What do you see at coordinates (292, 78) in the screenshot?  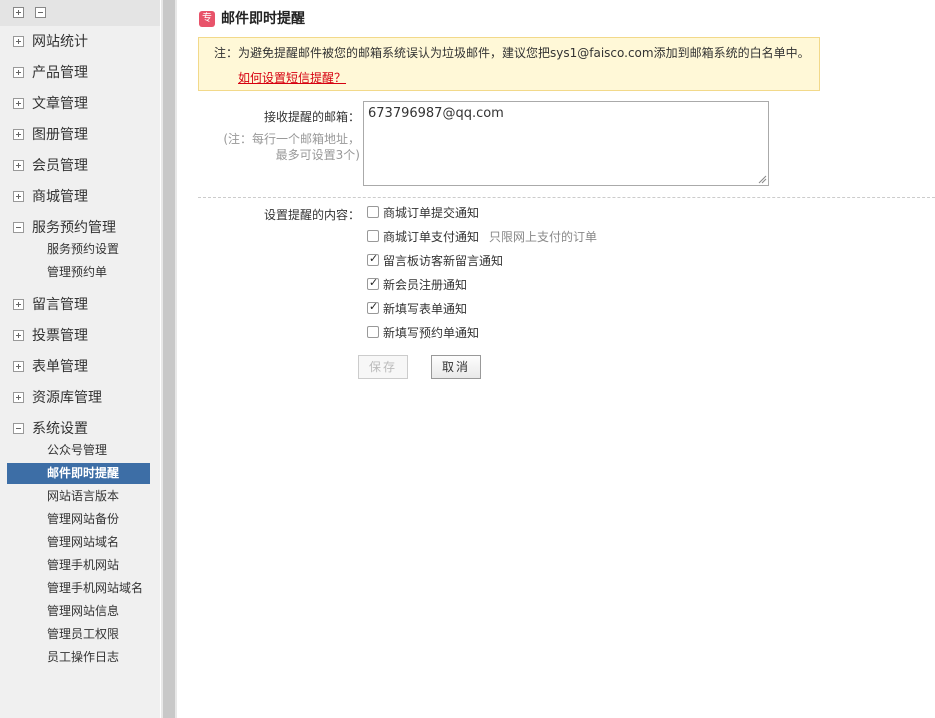 I see `sms-alert-help-link: 如何设置短信提醒？` at bounding box center [292, 78].